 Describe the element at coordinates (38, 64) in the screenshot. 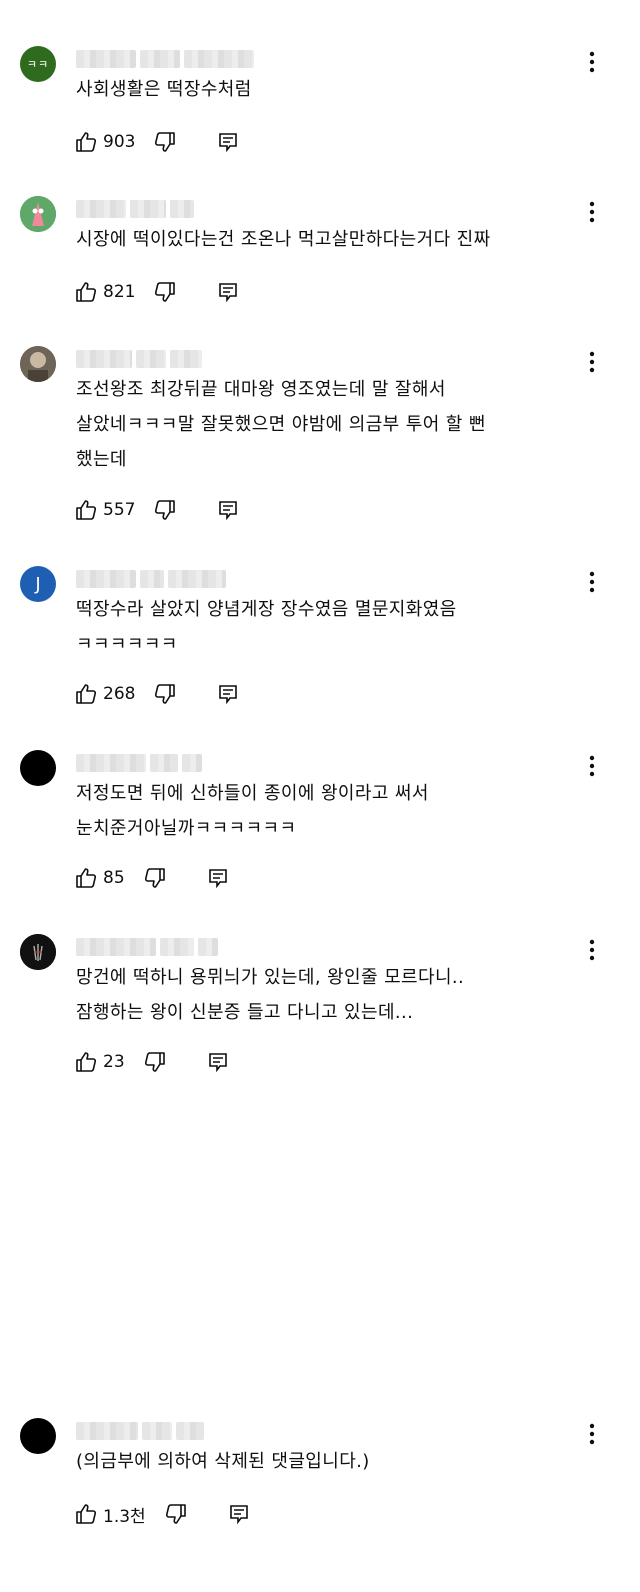

I see `avatar: ㅋㅋ` at that location.